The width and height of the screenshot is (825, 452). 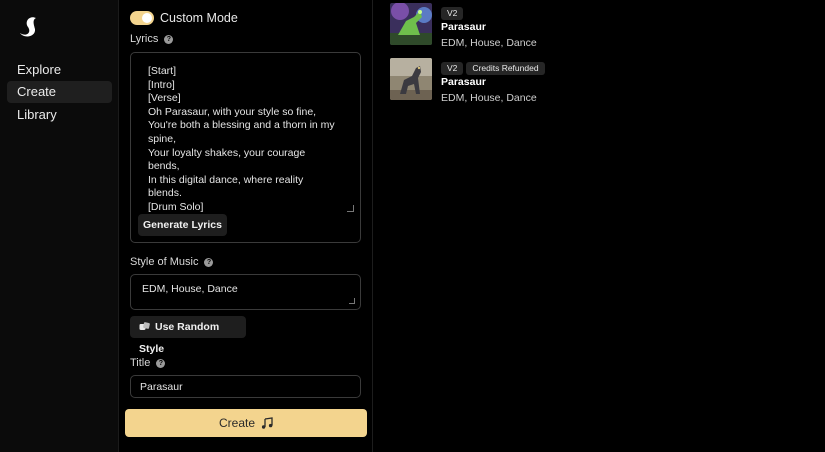 What do you see at coordinates (144, 326) in the screenshot?
I see `dice-icon` at bounding box center [144, 326].